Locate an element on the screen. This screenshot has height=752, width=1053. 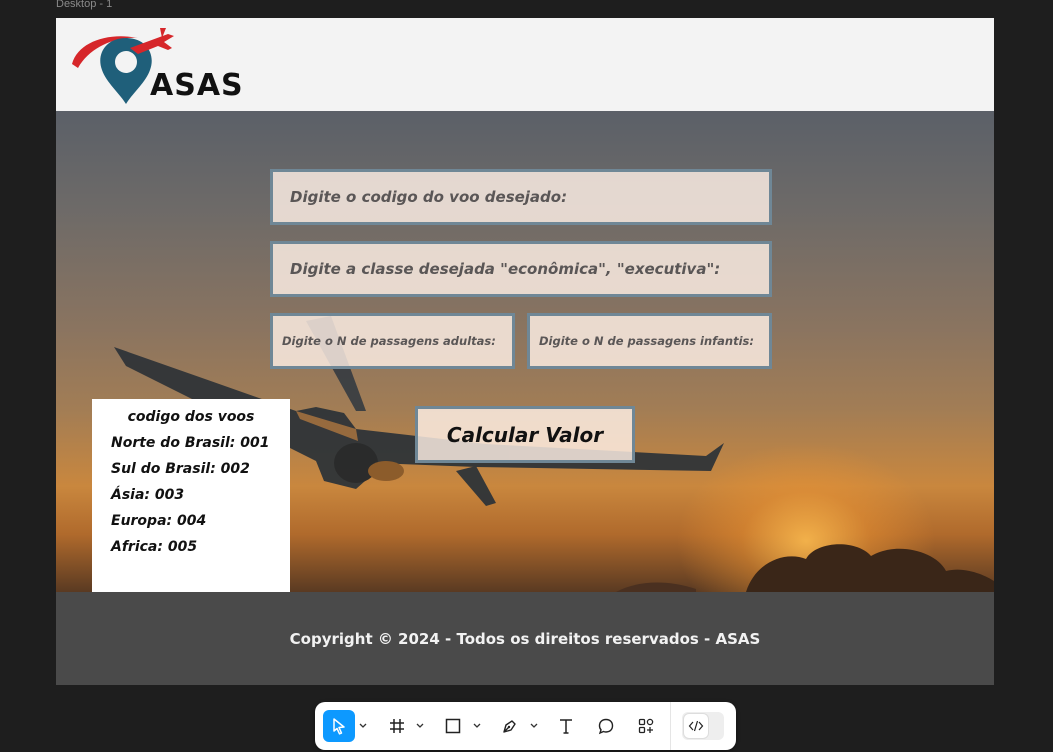
frame-tool-dropdown is located at coordinates (420, 726).